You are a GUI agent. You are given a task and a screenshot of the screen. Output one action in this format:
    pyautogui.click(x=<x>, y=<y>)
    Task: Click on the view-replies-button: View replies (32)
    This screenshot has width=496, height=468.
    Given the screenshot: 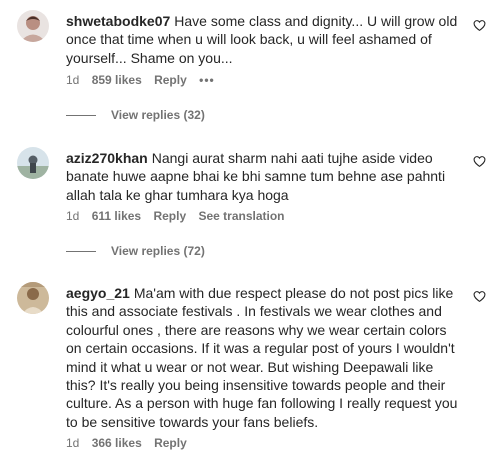 What is the action you would take?
    pyautogui.click(x=135, y=115)
    